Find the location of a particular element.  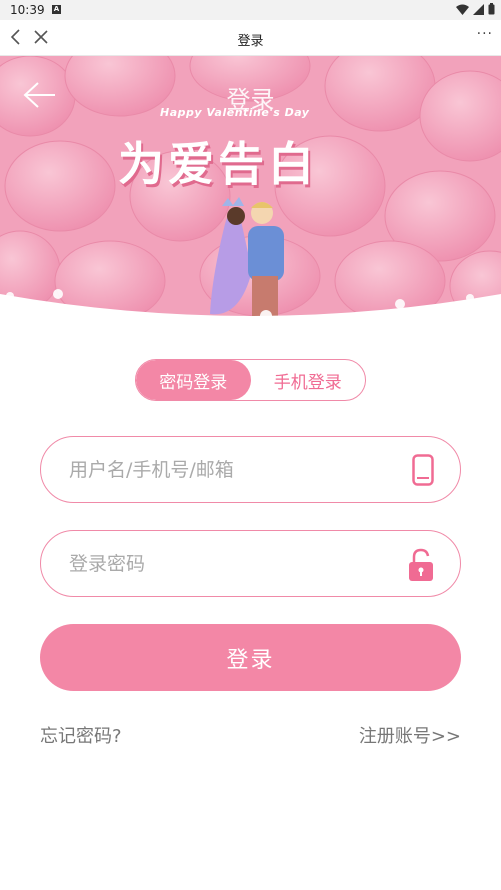

signal-icon is located at coordinates (478, 9).